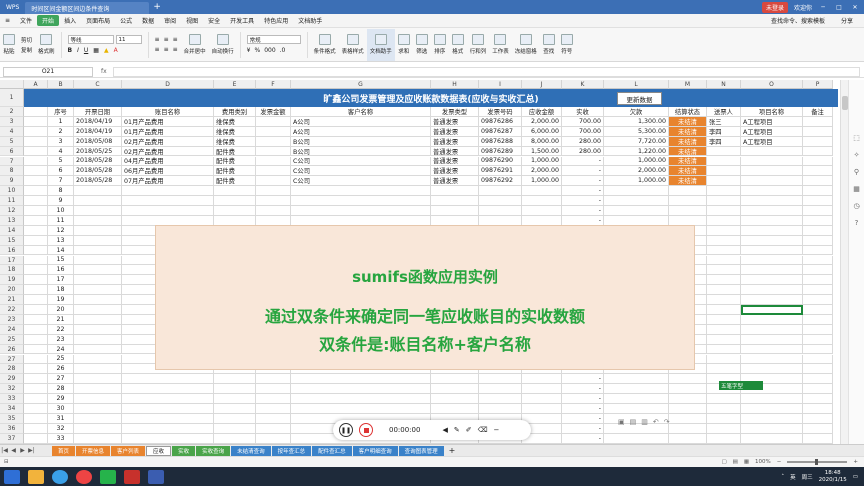 The image size is (864, 486). What do you see at coordinates (12, 250) in the screenshot?
I see `row-header: 16` at bounding box center [12, 250].